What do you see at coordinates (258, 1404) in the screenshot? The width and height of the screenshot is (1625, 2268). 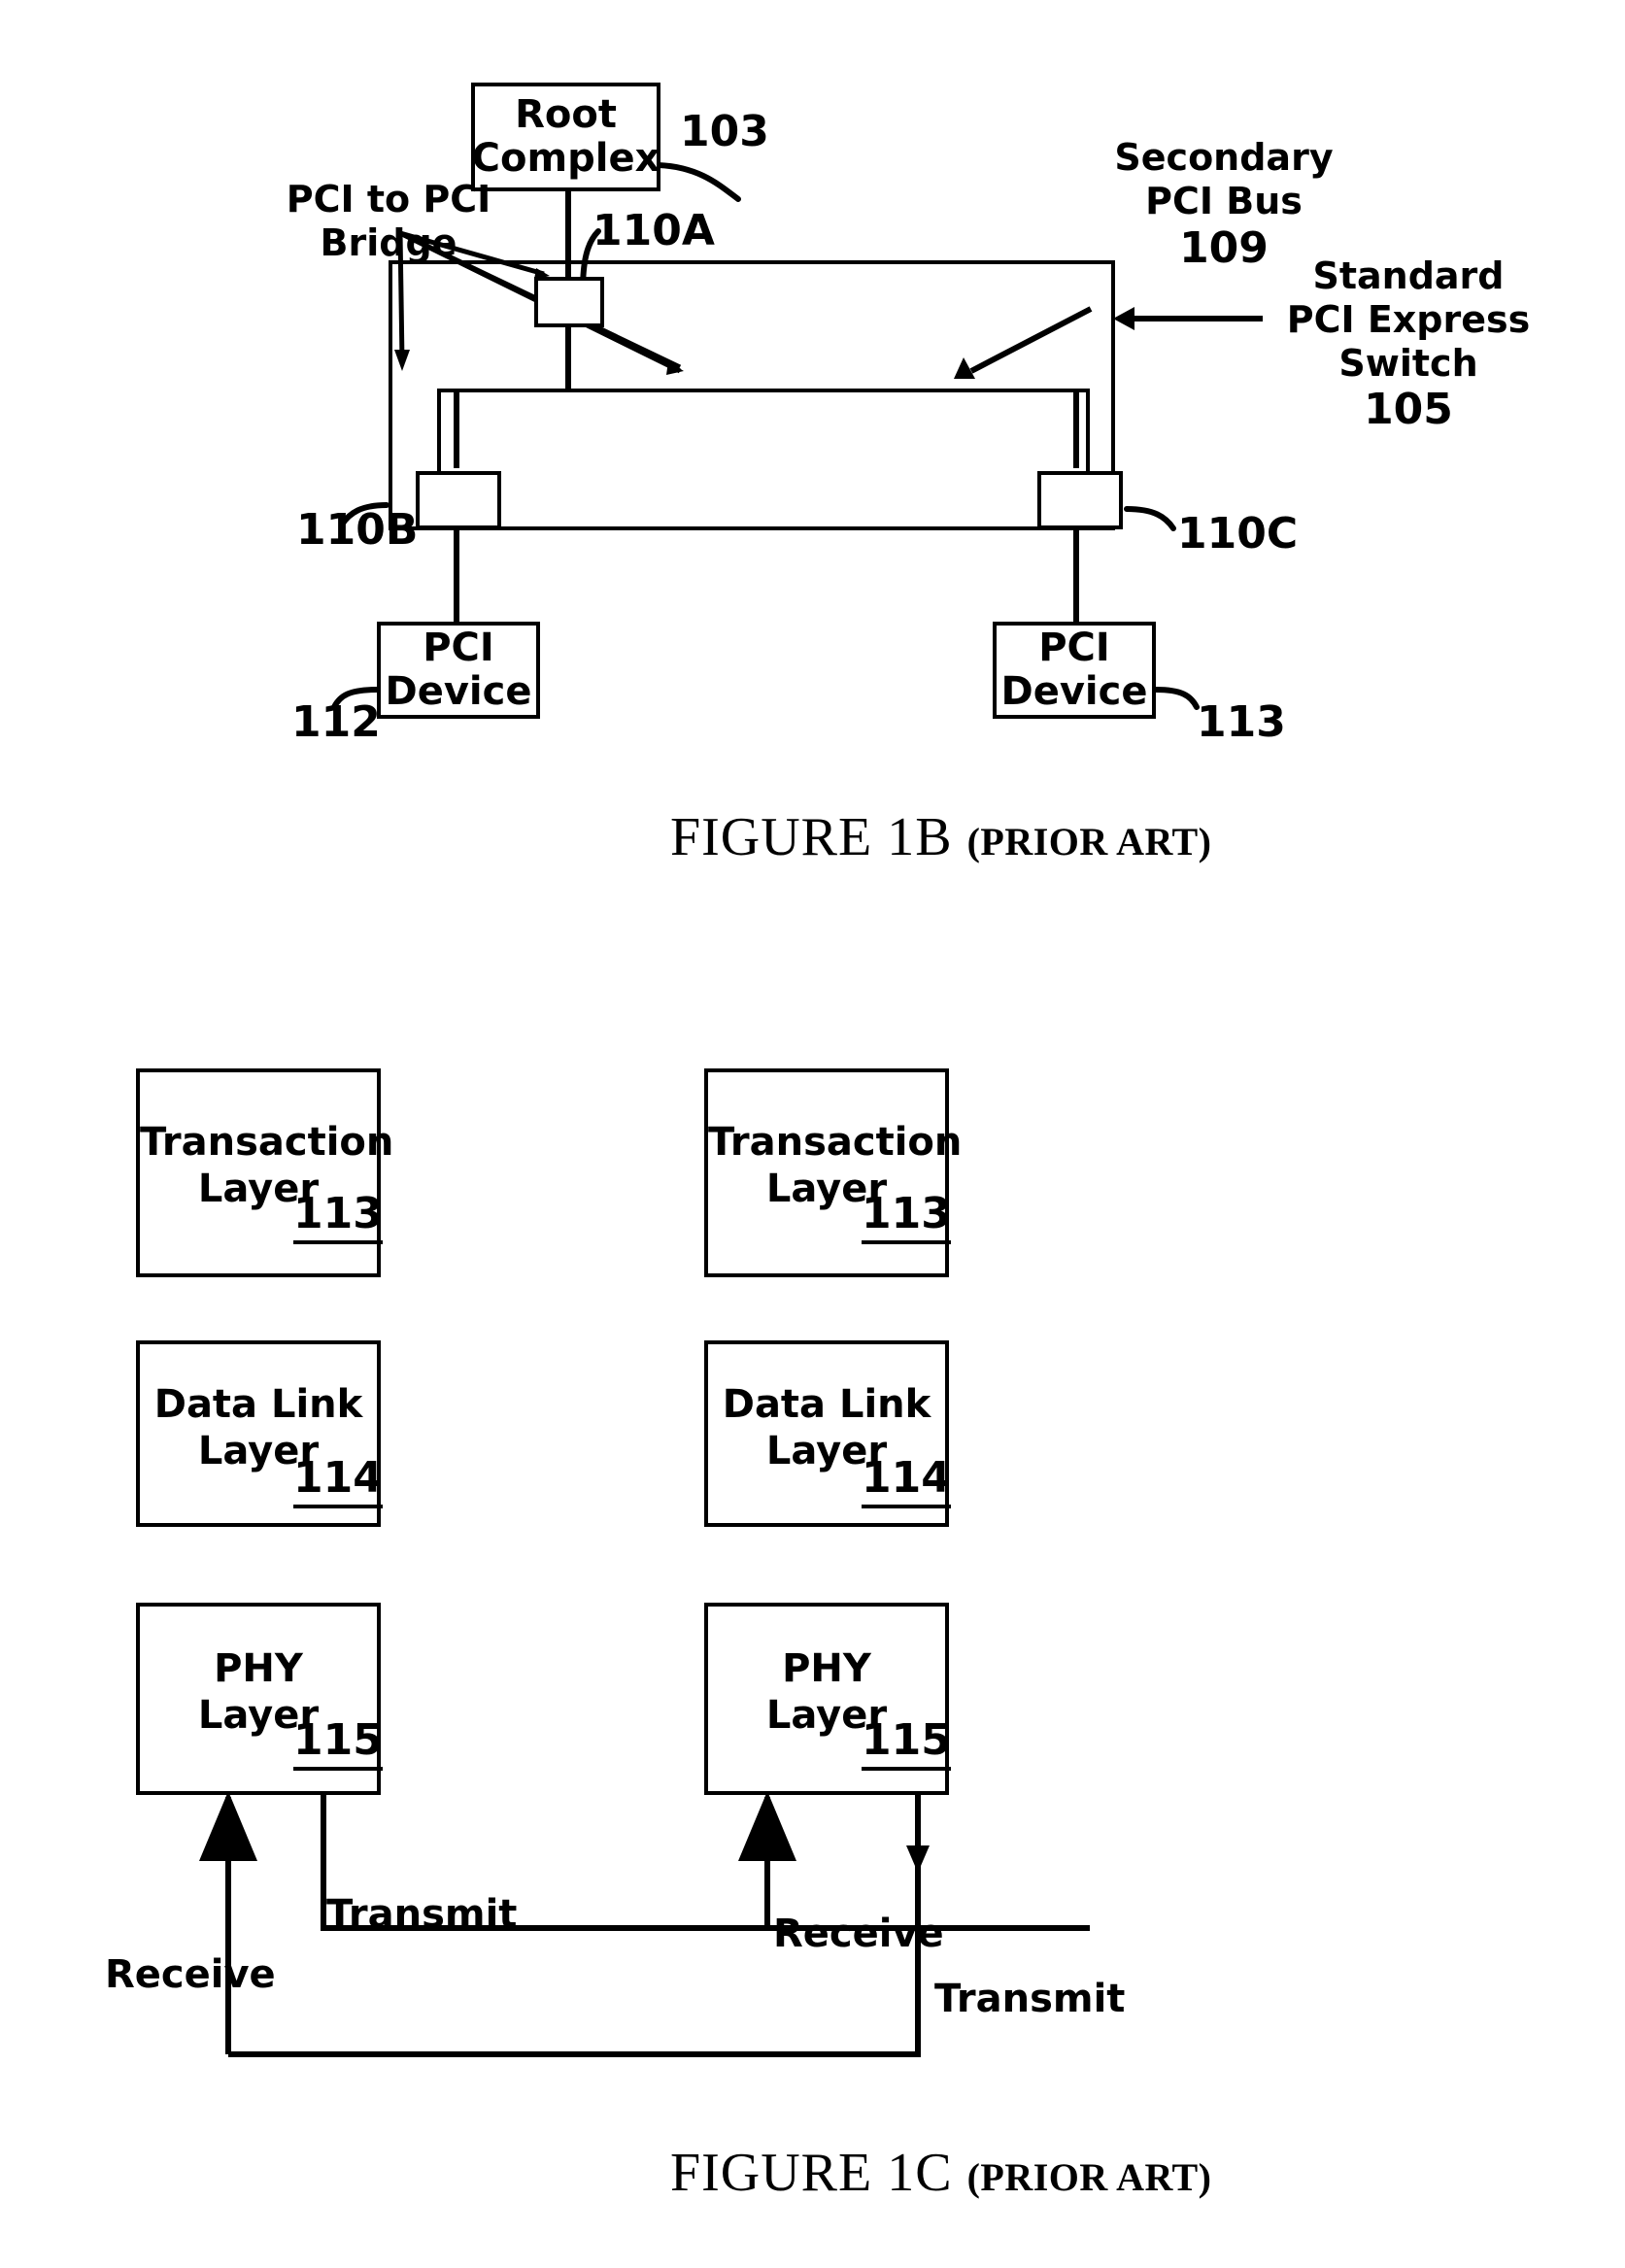 I see `left-datalink-line1: Data Link` at bounding box center [258, 1404].